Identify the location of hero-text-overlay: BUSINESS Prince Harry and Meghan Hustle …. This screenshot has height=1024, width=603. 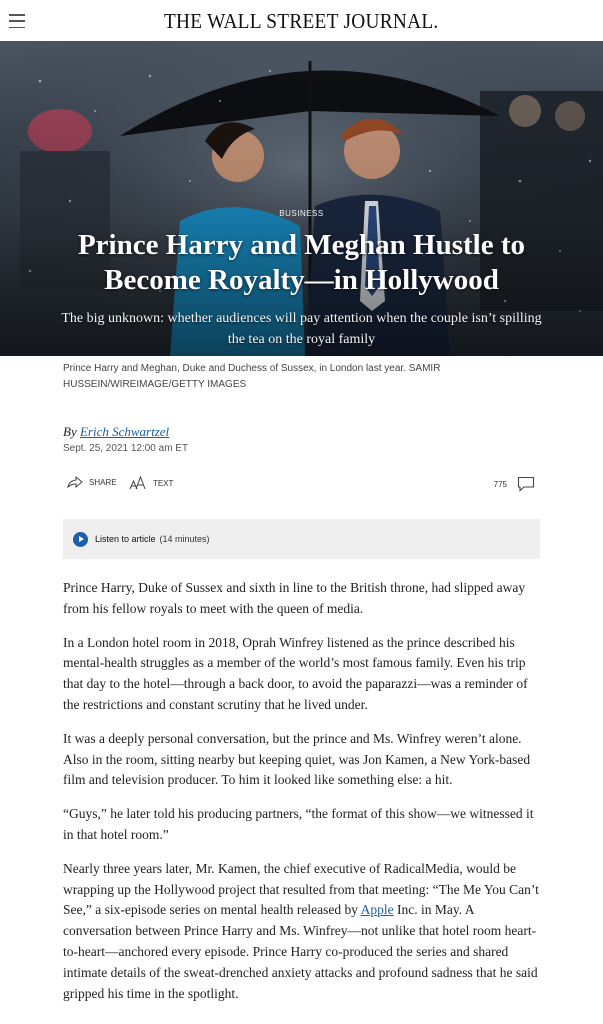
(301, 279).